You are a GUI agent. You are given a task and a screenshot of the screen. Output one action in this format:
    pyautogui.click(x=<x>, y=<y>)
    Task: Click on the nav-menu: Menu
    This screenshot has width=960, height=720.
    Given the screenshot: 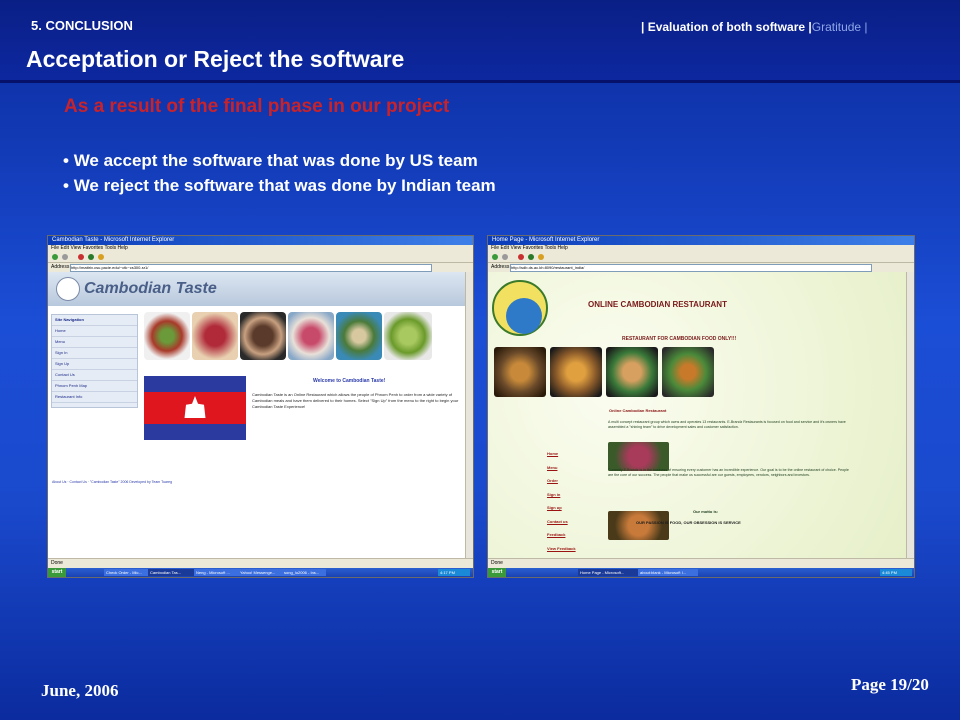 What is the action you would take?
    pyautogui.click(x=94, y=342)
    